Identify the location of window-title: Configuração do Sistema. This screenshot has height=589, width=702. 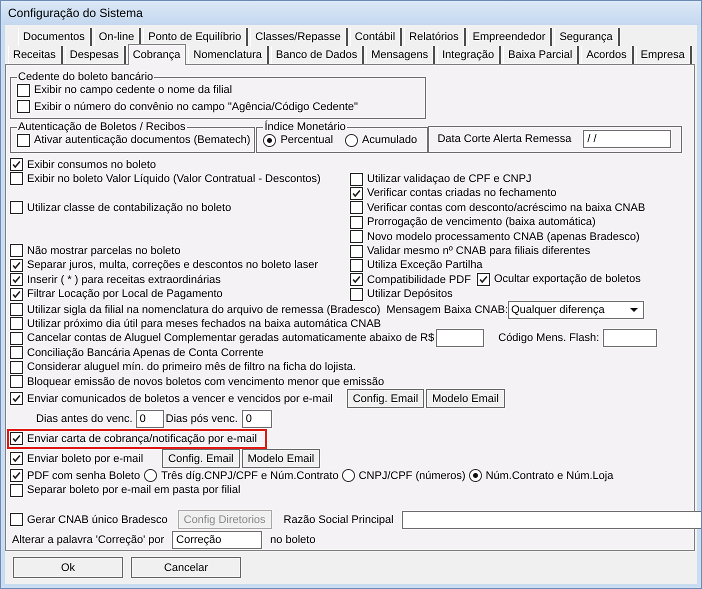
(75, 13).